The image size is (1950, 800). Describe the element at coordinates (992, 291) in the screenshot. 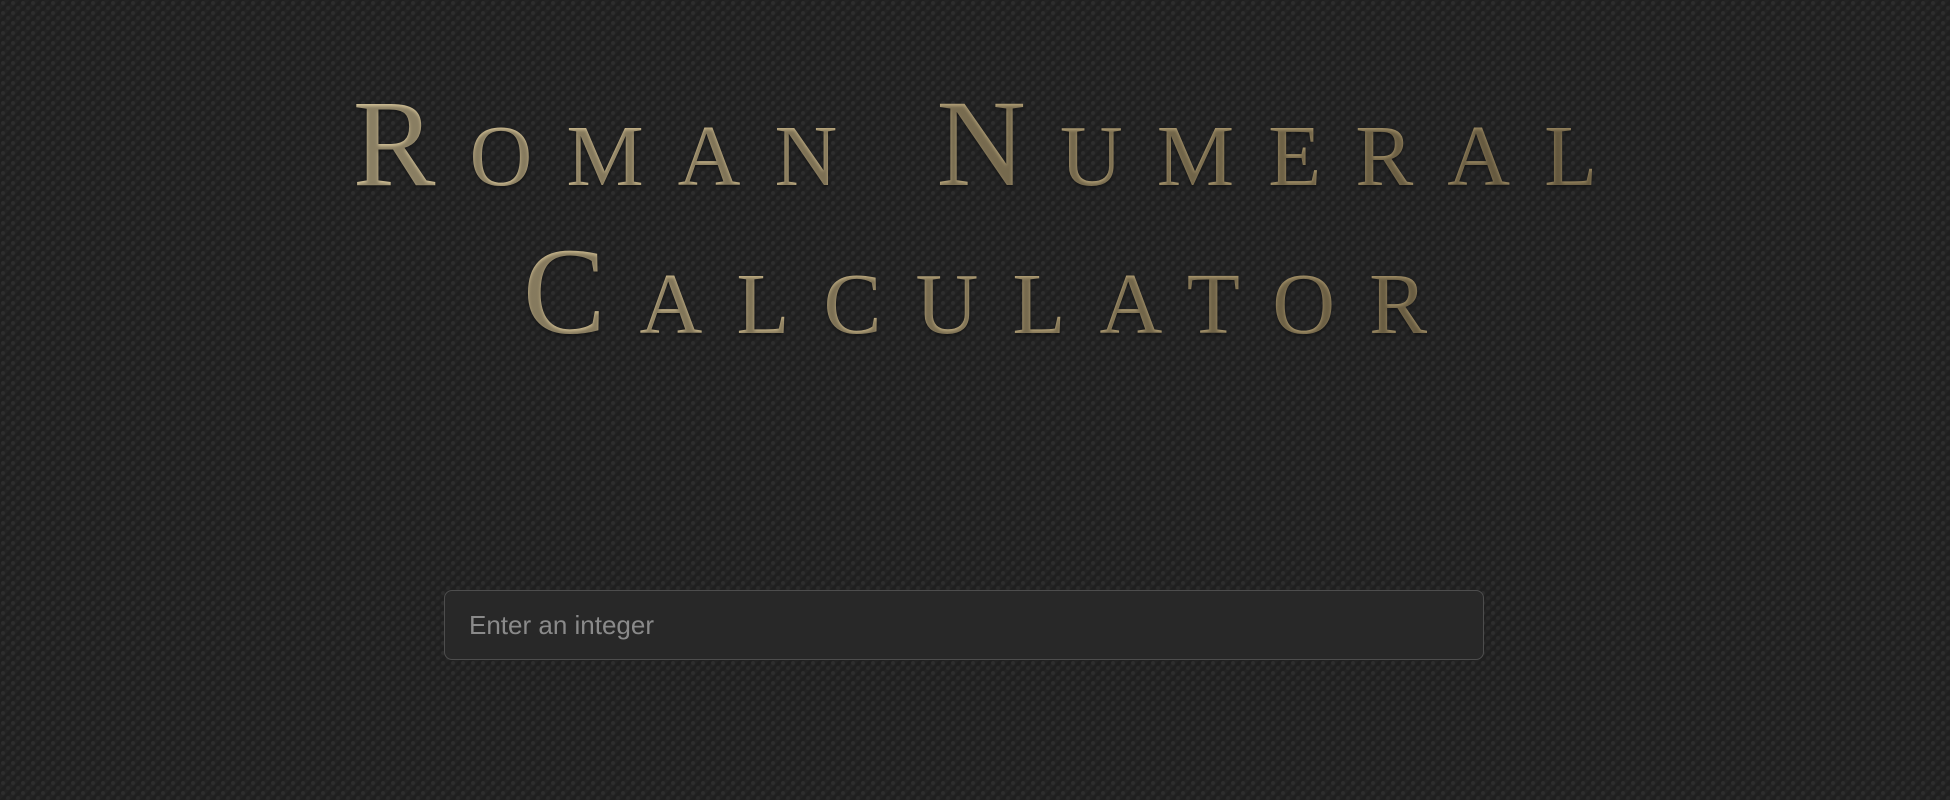

I see `page-title-line-2: Calculator` at that location.